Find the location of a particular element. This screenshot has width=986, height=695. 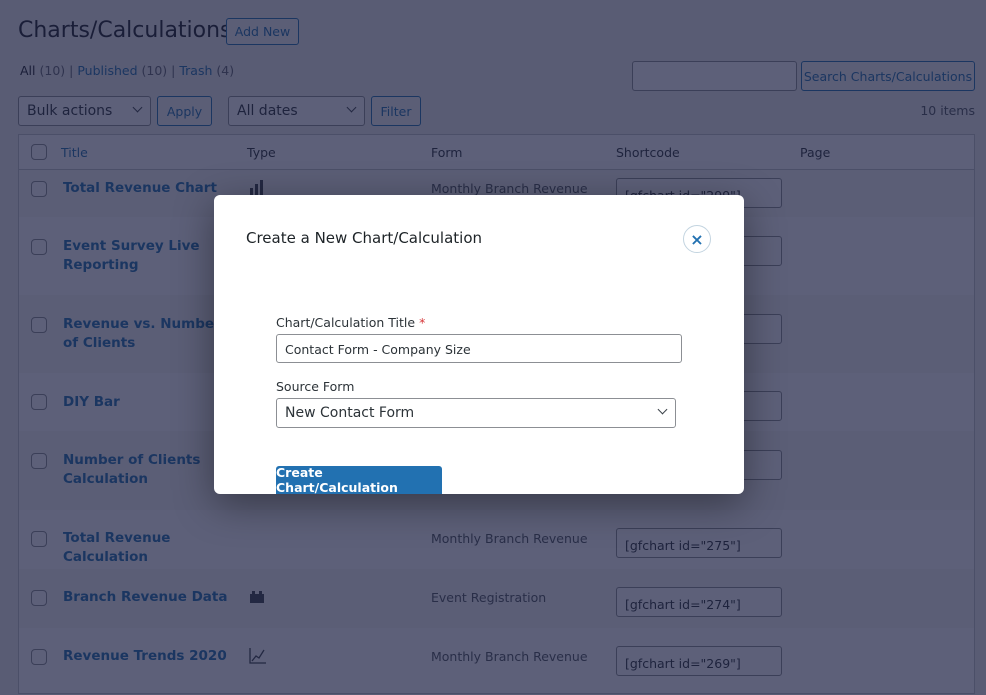

filter-all-count: (10) is located at coordinates (52, 70).